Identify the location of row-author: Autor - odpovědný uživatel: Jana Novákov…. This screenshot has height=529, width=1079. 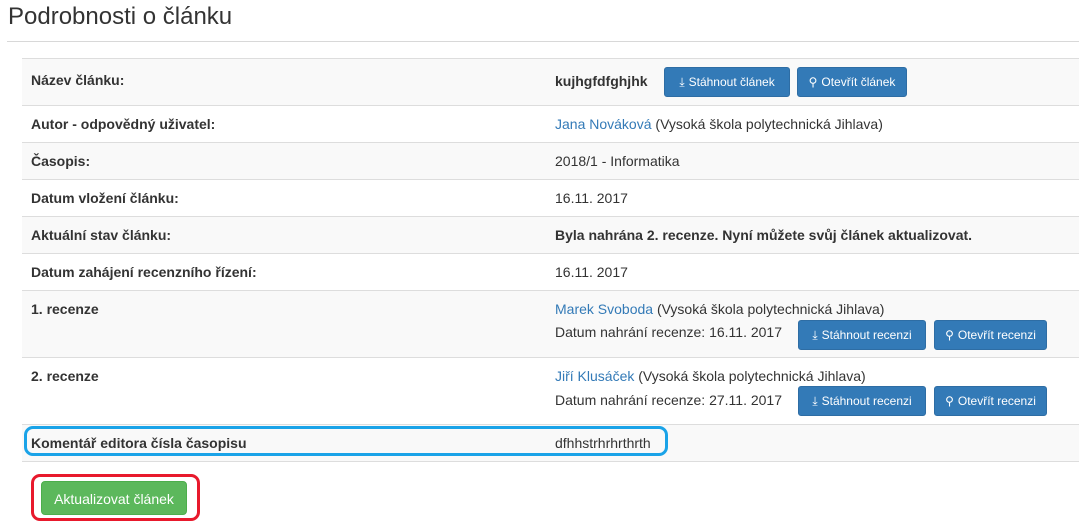
(550, 124).